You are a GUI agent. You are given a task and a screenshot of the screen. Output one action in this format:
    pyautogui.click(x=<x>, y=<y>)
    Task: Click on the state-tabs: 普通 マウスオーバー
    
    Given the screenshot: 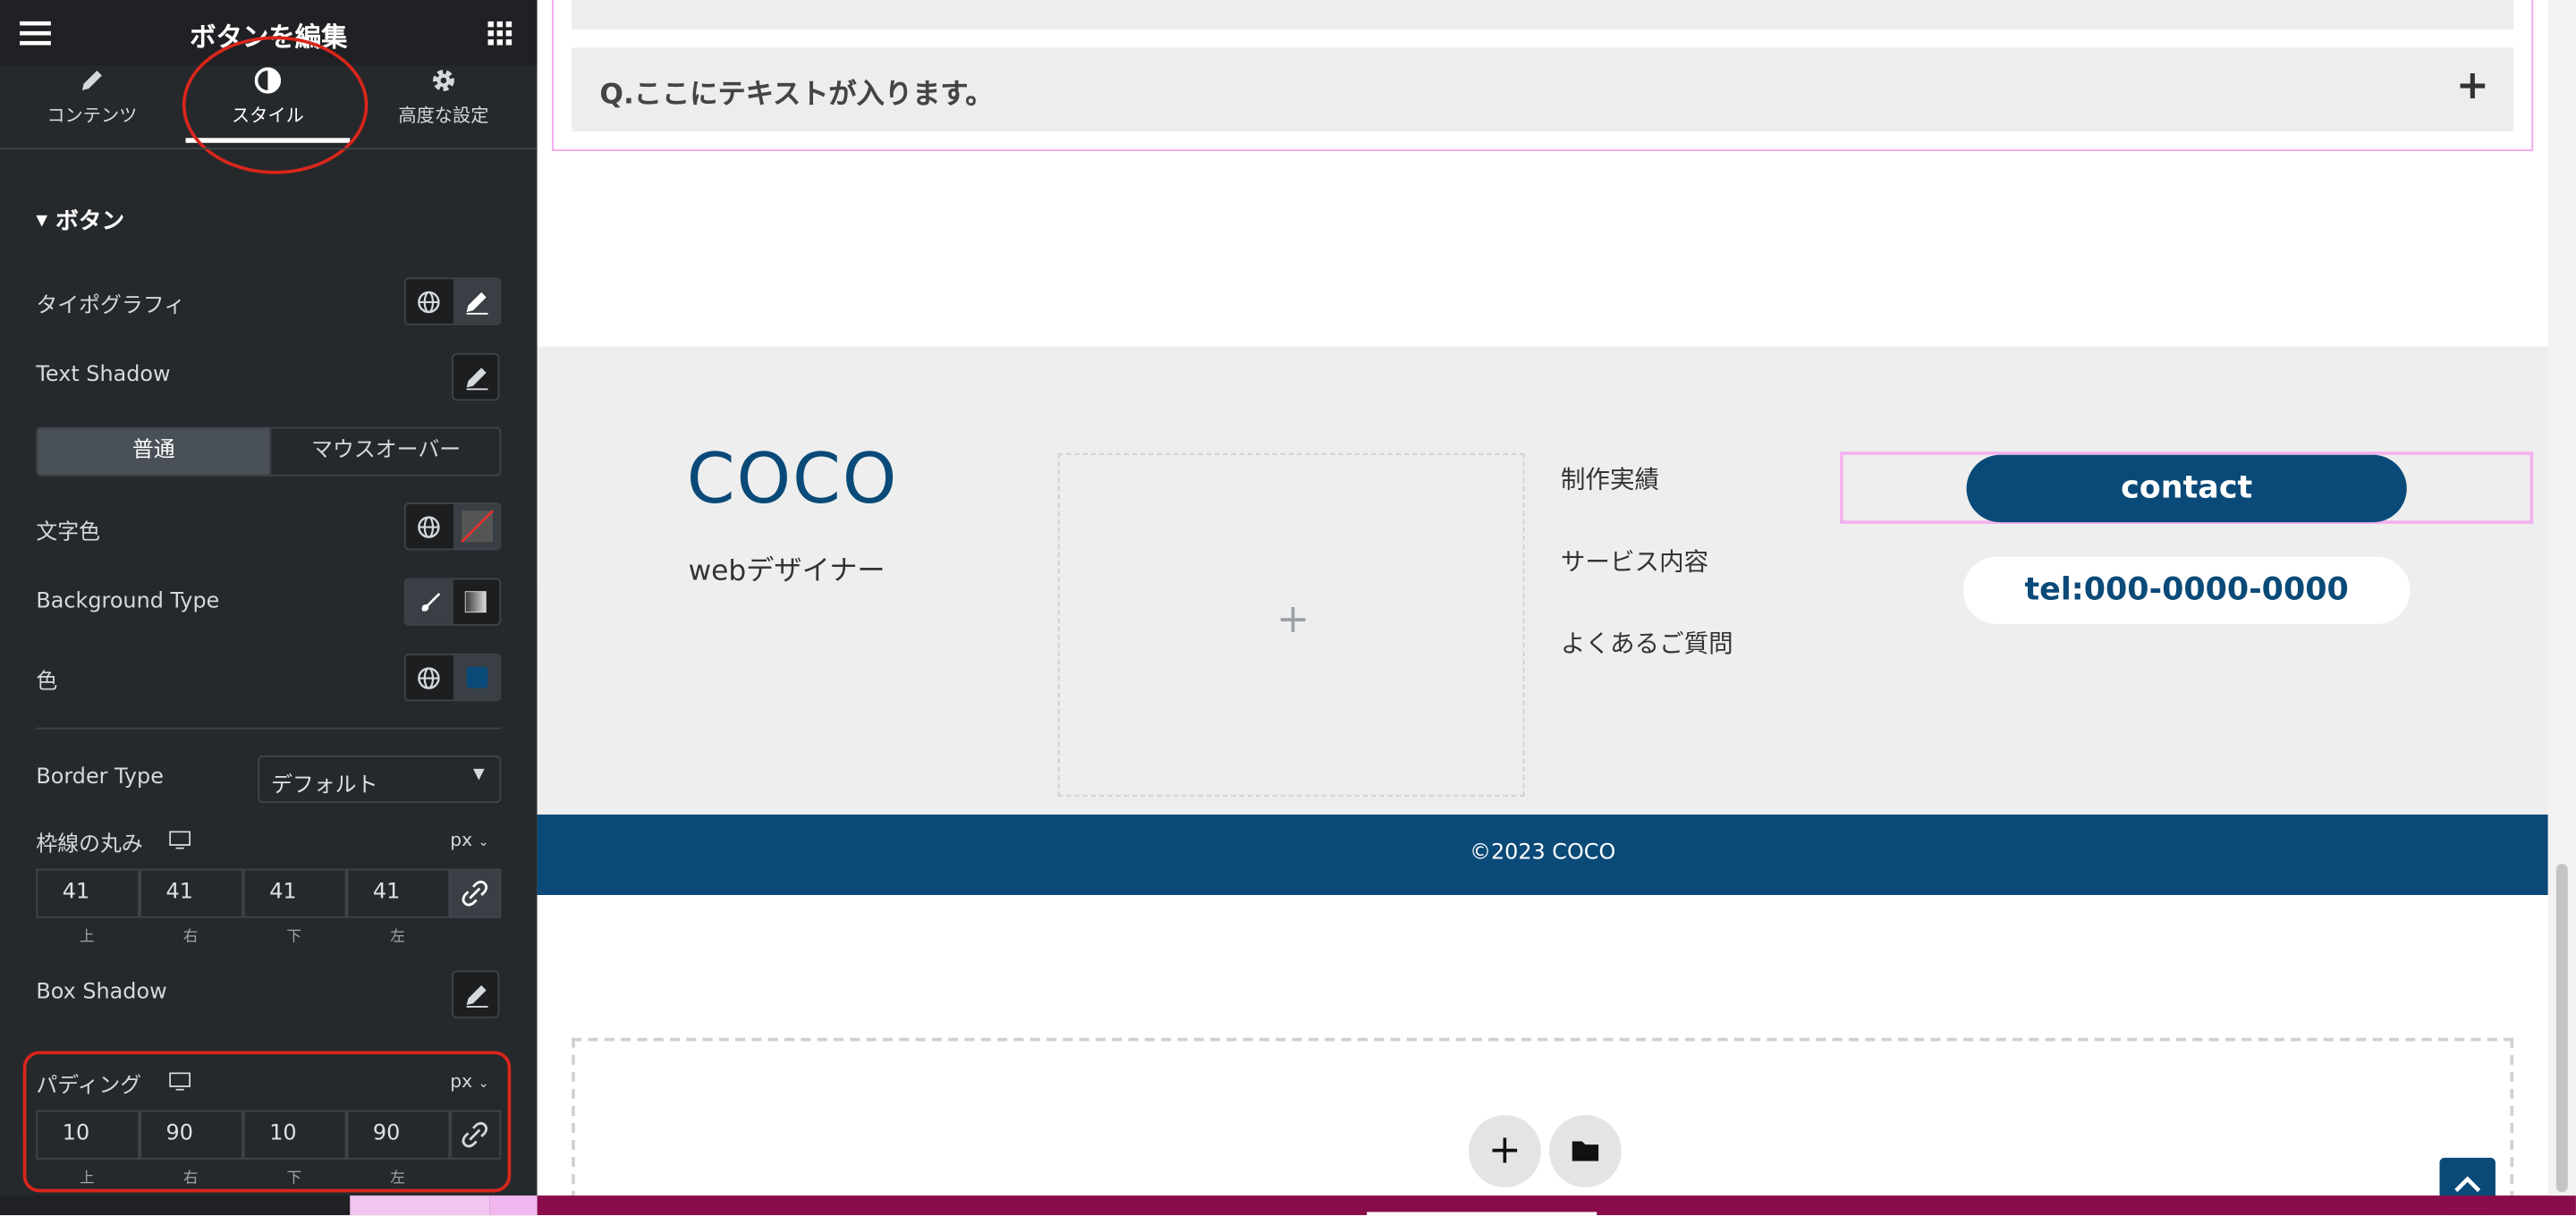 What is the action you would take?
    pyautogui.click(x=269, y=452)
    